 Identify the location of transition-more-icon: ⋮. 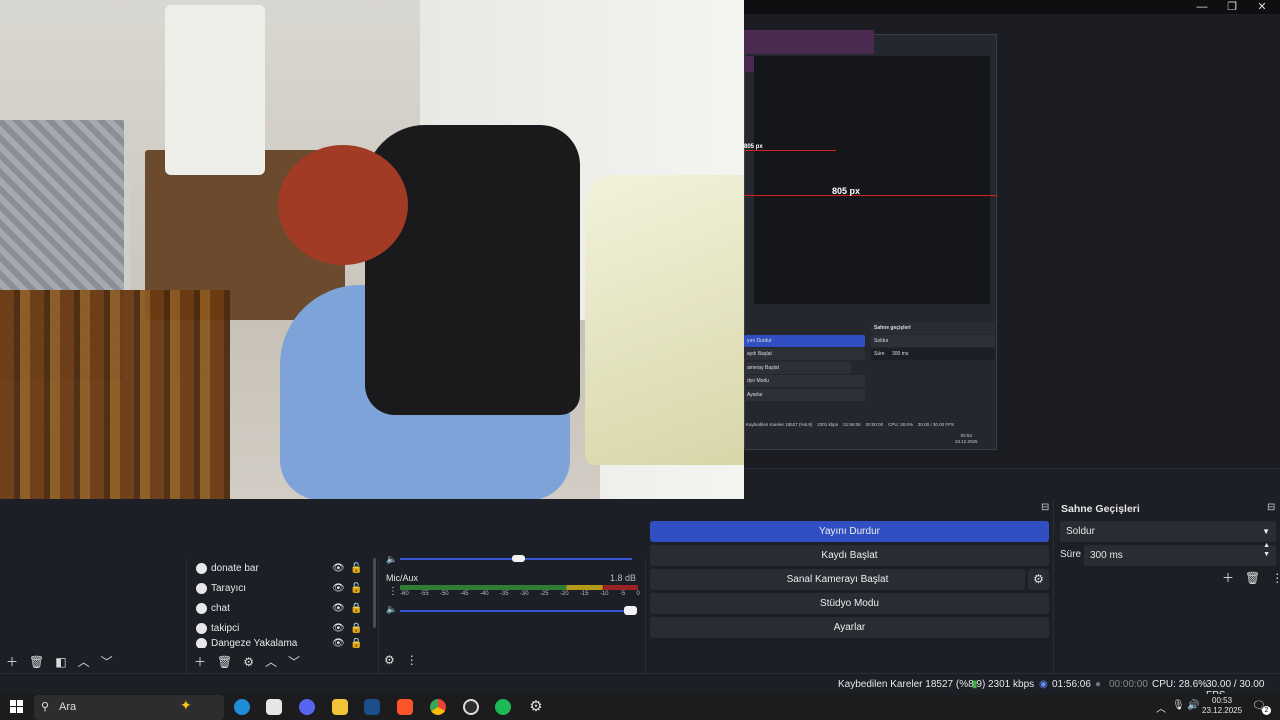
(1275, 578).